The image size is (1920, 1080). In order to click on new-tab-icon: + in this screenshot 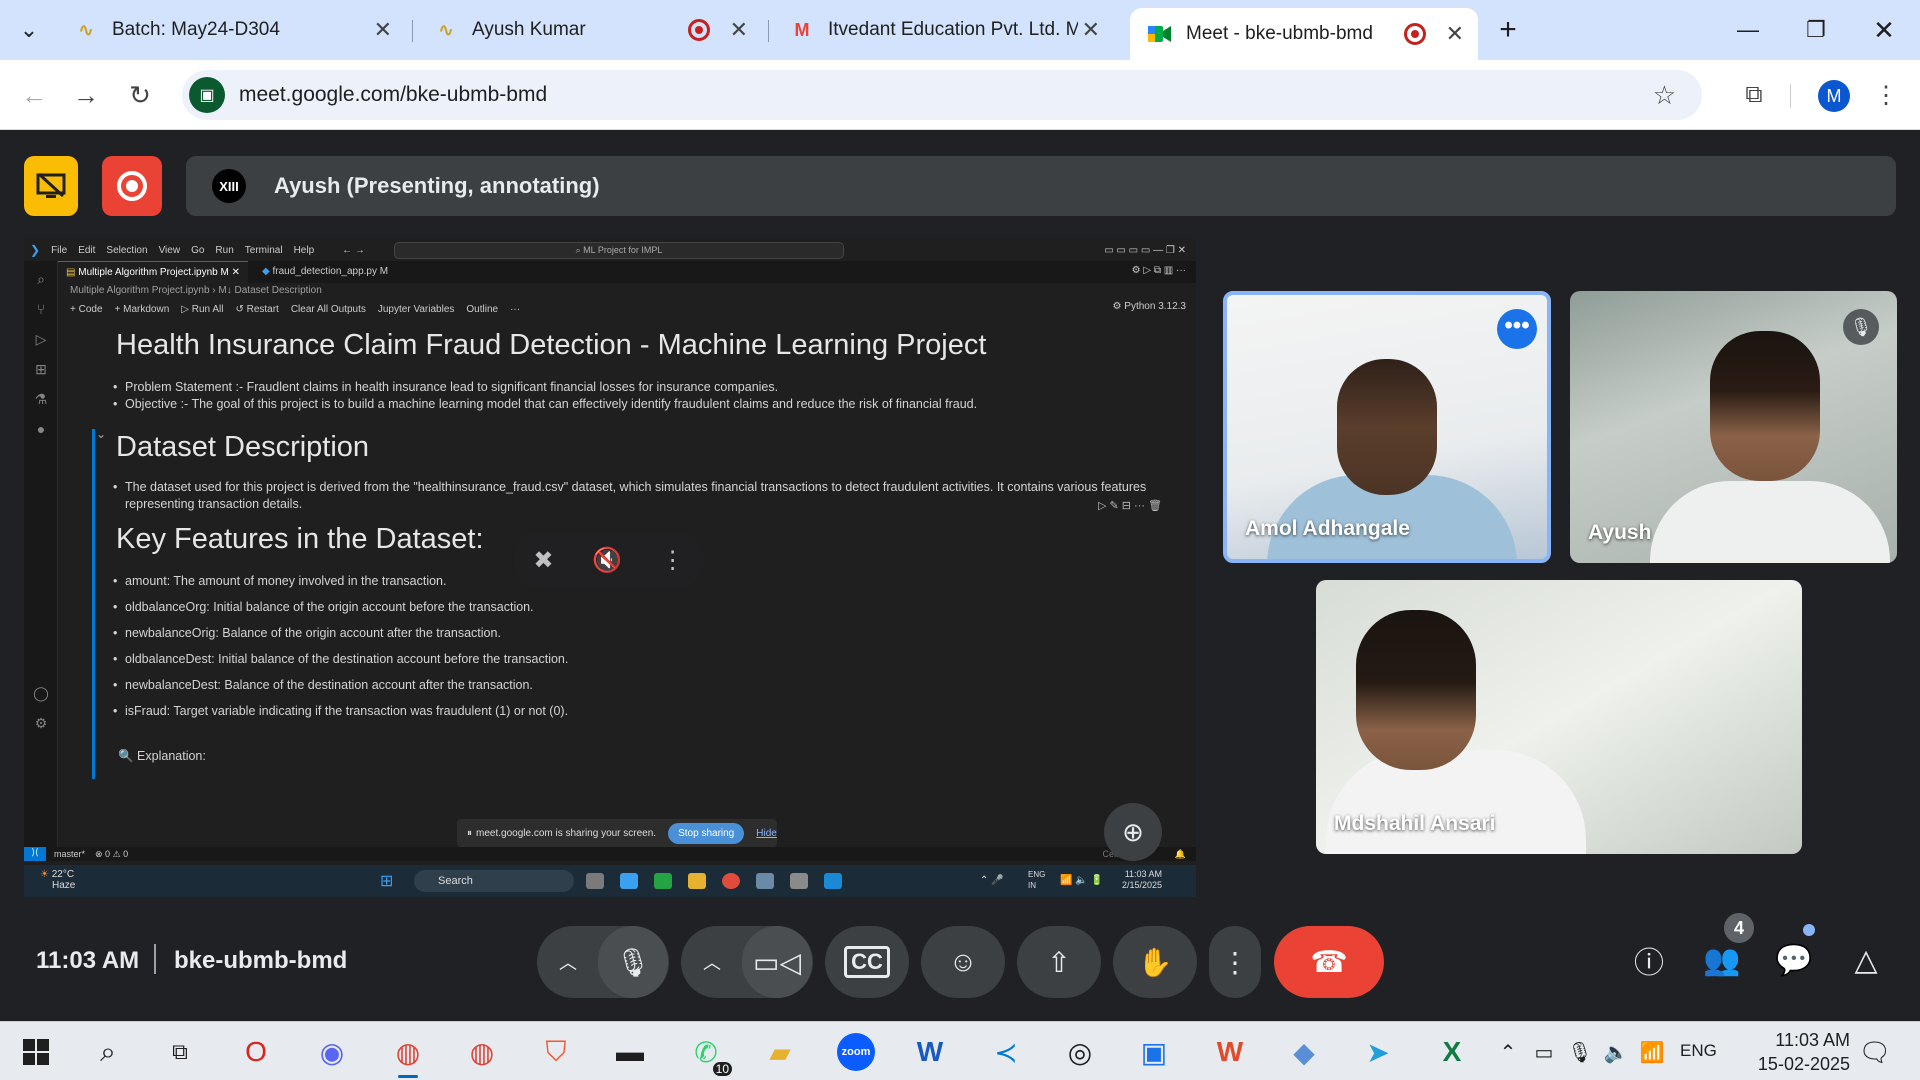, I will do `click(1508, 30)`.